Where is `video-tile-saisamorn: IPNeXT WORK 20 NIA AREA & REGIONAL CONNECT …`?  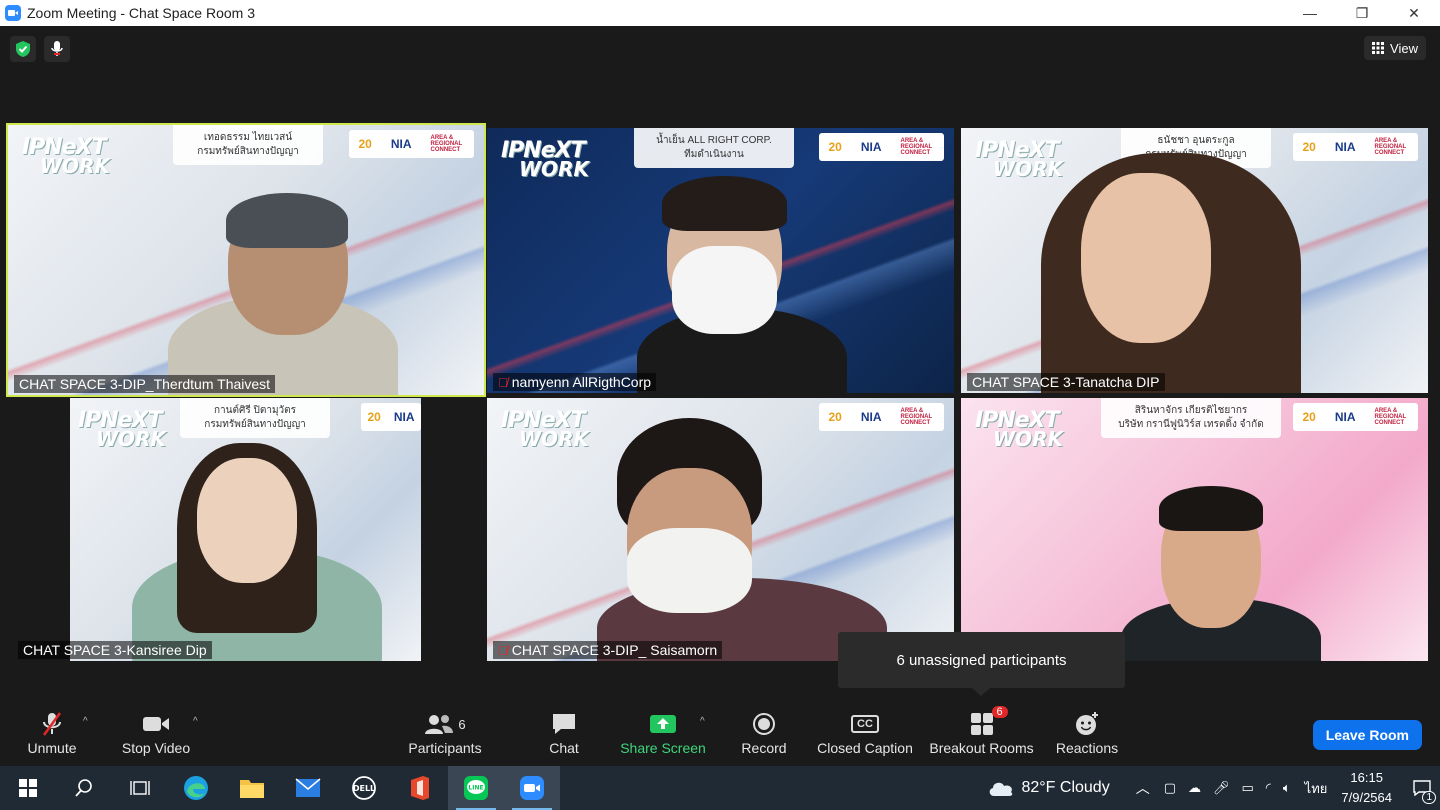
video-tile-saisamorn: IPNeXT WORK 20 NIA AREA & REGIONAL CONNECT … is located at coordinates (720, 529).